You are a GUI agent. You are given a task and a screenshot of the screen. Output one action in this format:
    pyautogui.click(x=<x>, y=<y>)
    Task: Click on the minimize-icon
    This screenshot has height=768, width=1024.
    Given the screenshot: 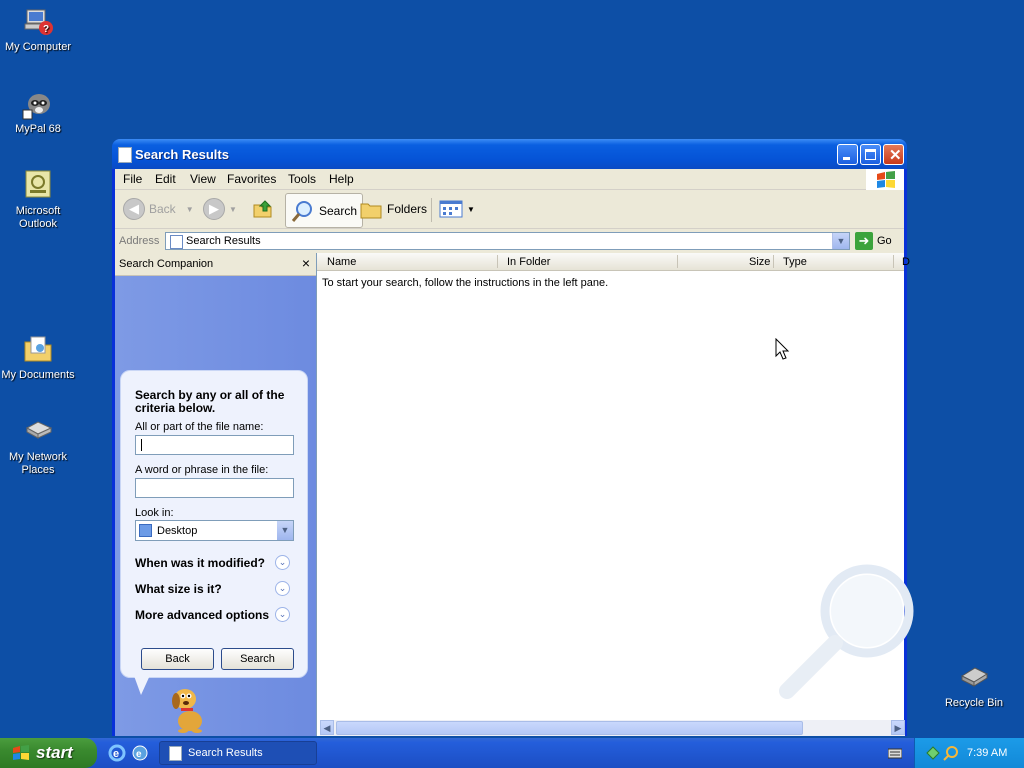 What is the action you would take?
    pyautogui.click(x=846, y=158)
    